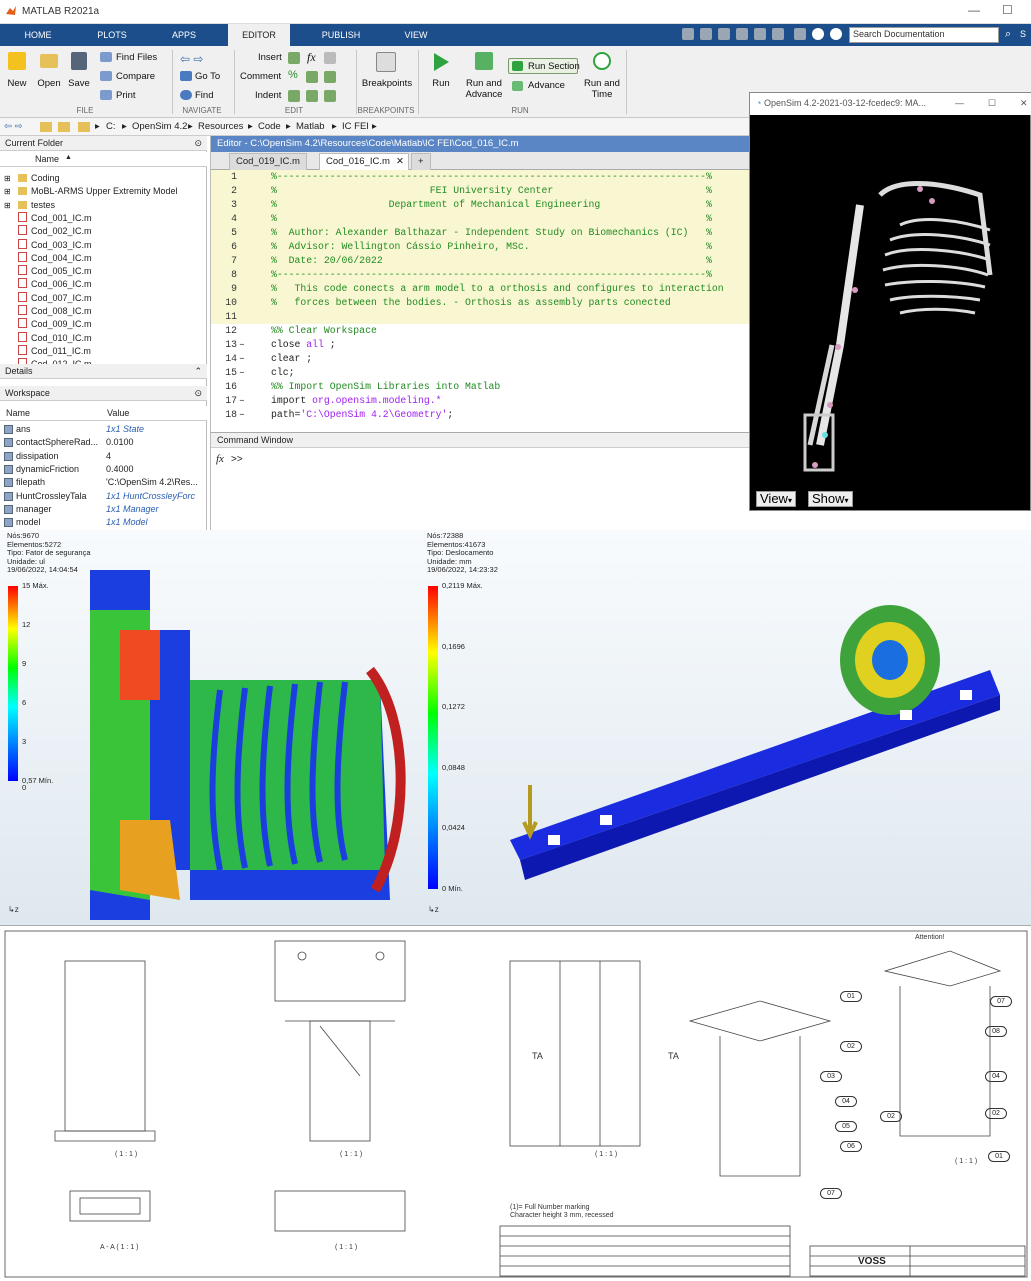 This screenshot has width=1031, height=1281. Describe the element at coordinates (1008, 34) in the screenshot. I see `search-icon: ⌕` at that location.